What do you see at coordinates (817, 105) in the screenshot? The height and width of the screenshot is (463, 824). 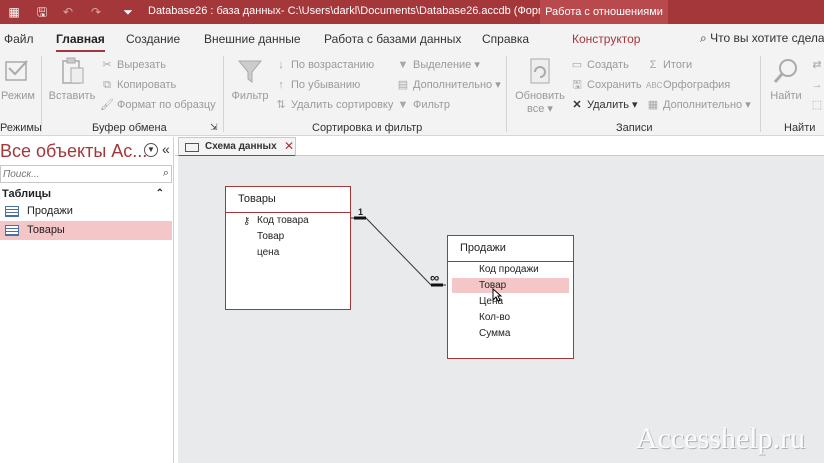 I see `select-icon: ⬚` at bounding box center [817, 105].